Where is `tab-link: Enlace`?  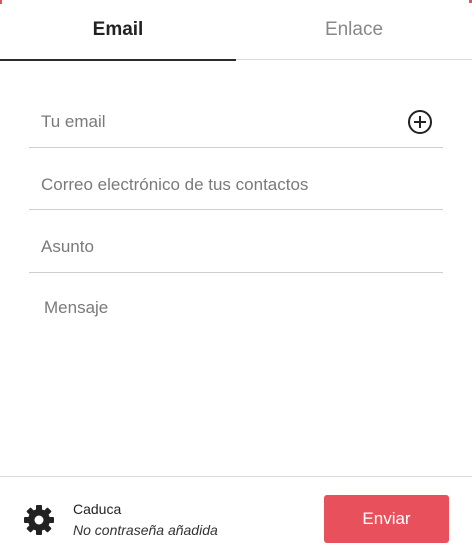
tab-link: Enlace is located at coordinates (354, 30).